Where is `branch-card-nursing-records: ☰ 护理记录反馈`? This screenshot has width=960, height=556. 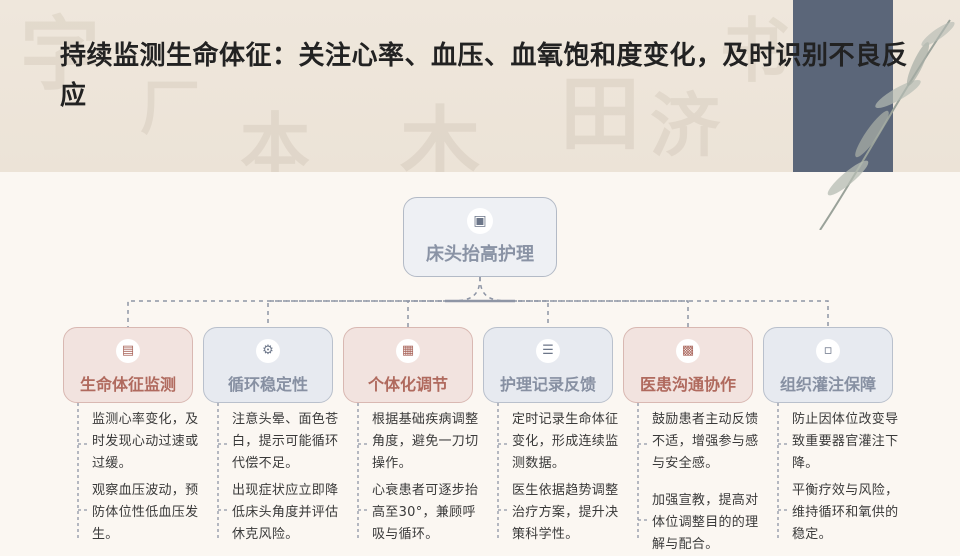 branch-card-nursing-records: ☰ 护理记录反馈 is located at coordinates (548, 365).